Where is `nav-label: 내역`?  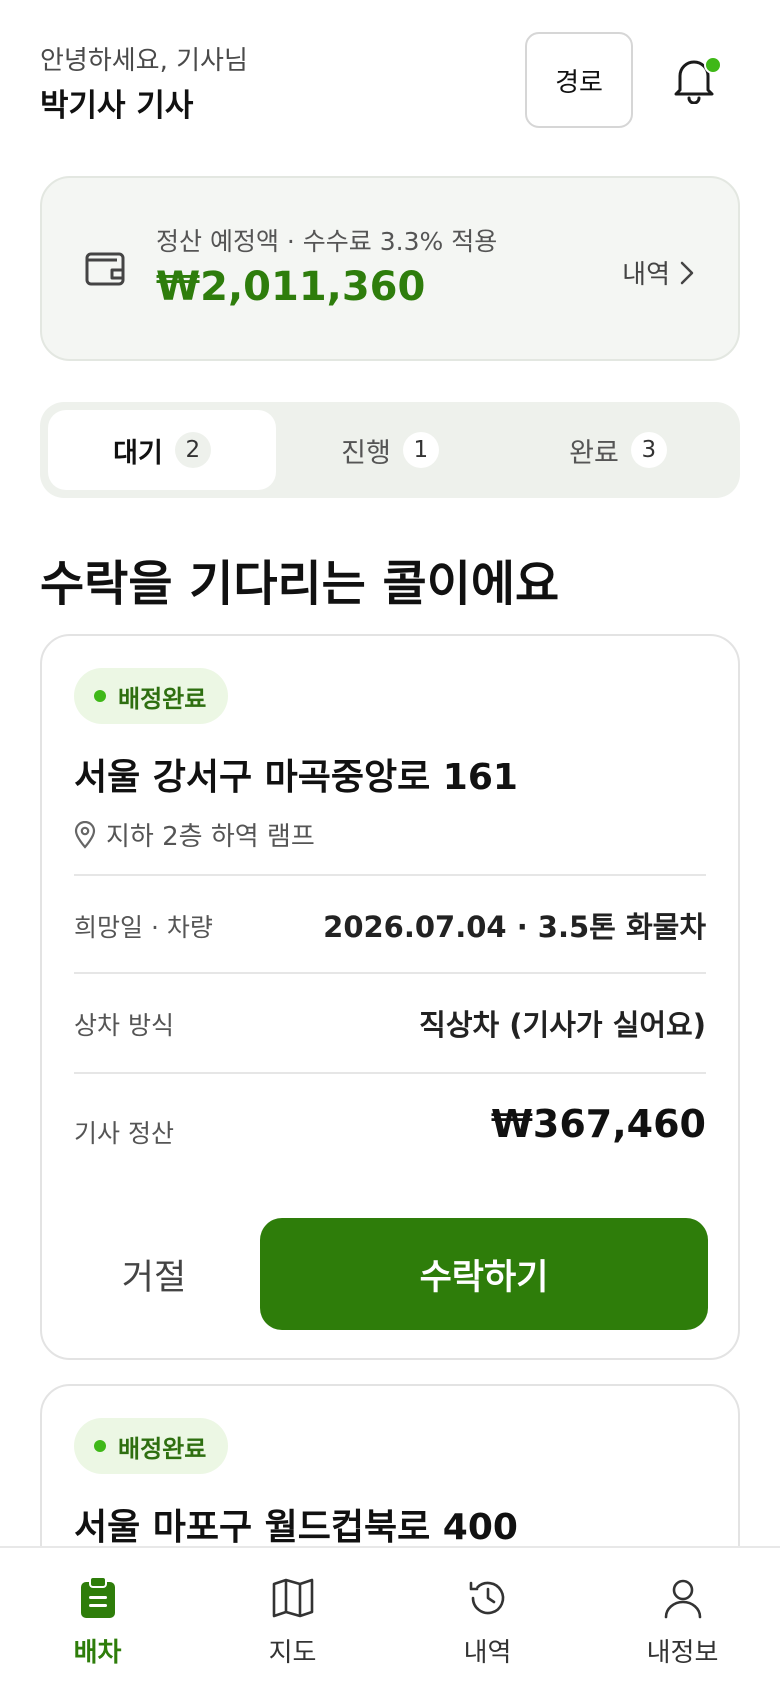
nav-label: 내역 is located at coordinates (487, 1653).